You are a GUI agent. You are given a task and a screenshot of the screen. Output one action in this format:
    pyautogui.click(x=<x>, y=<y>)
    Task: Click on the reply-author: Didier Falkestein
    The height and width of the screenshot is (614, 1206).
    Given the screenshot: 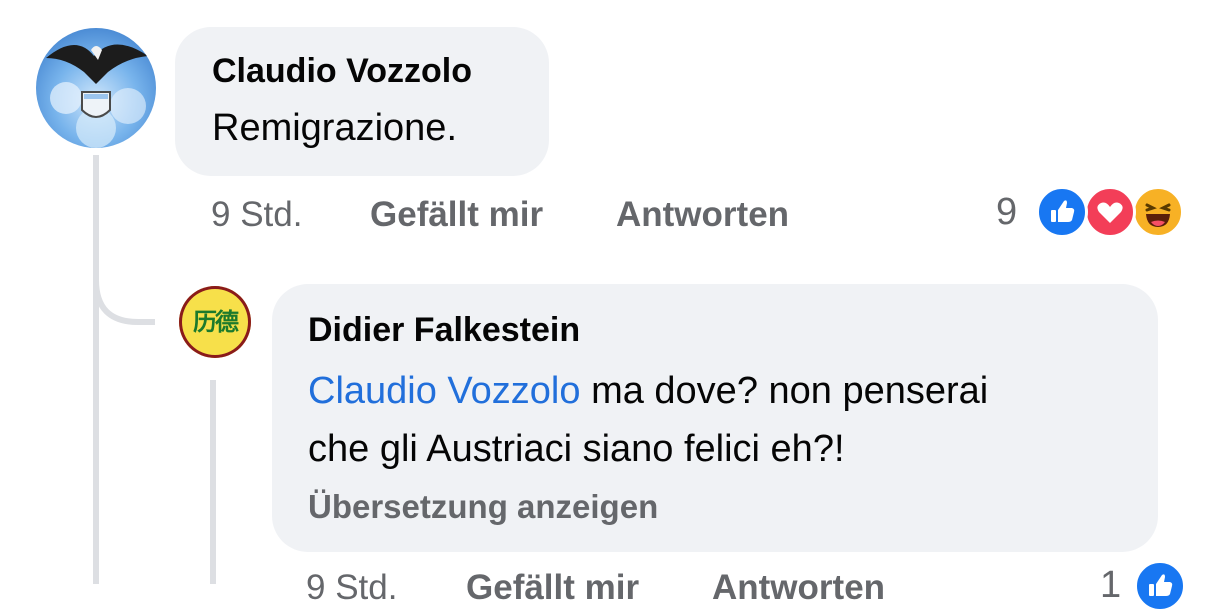 What is the action you would take?
    pyautogui.click(x=733, y=330)
    